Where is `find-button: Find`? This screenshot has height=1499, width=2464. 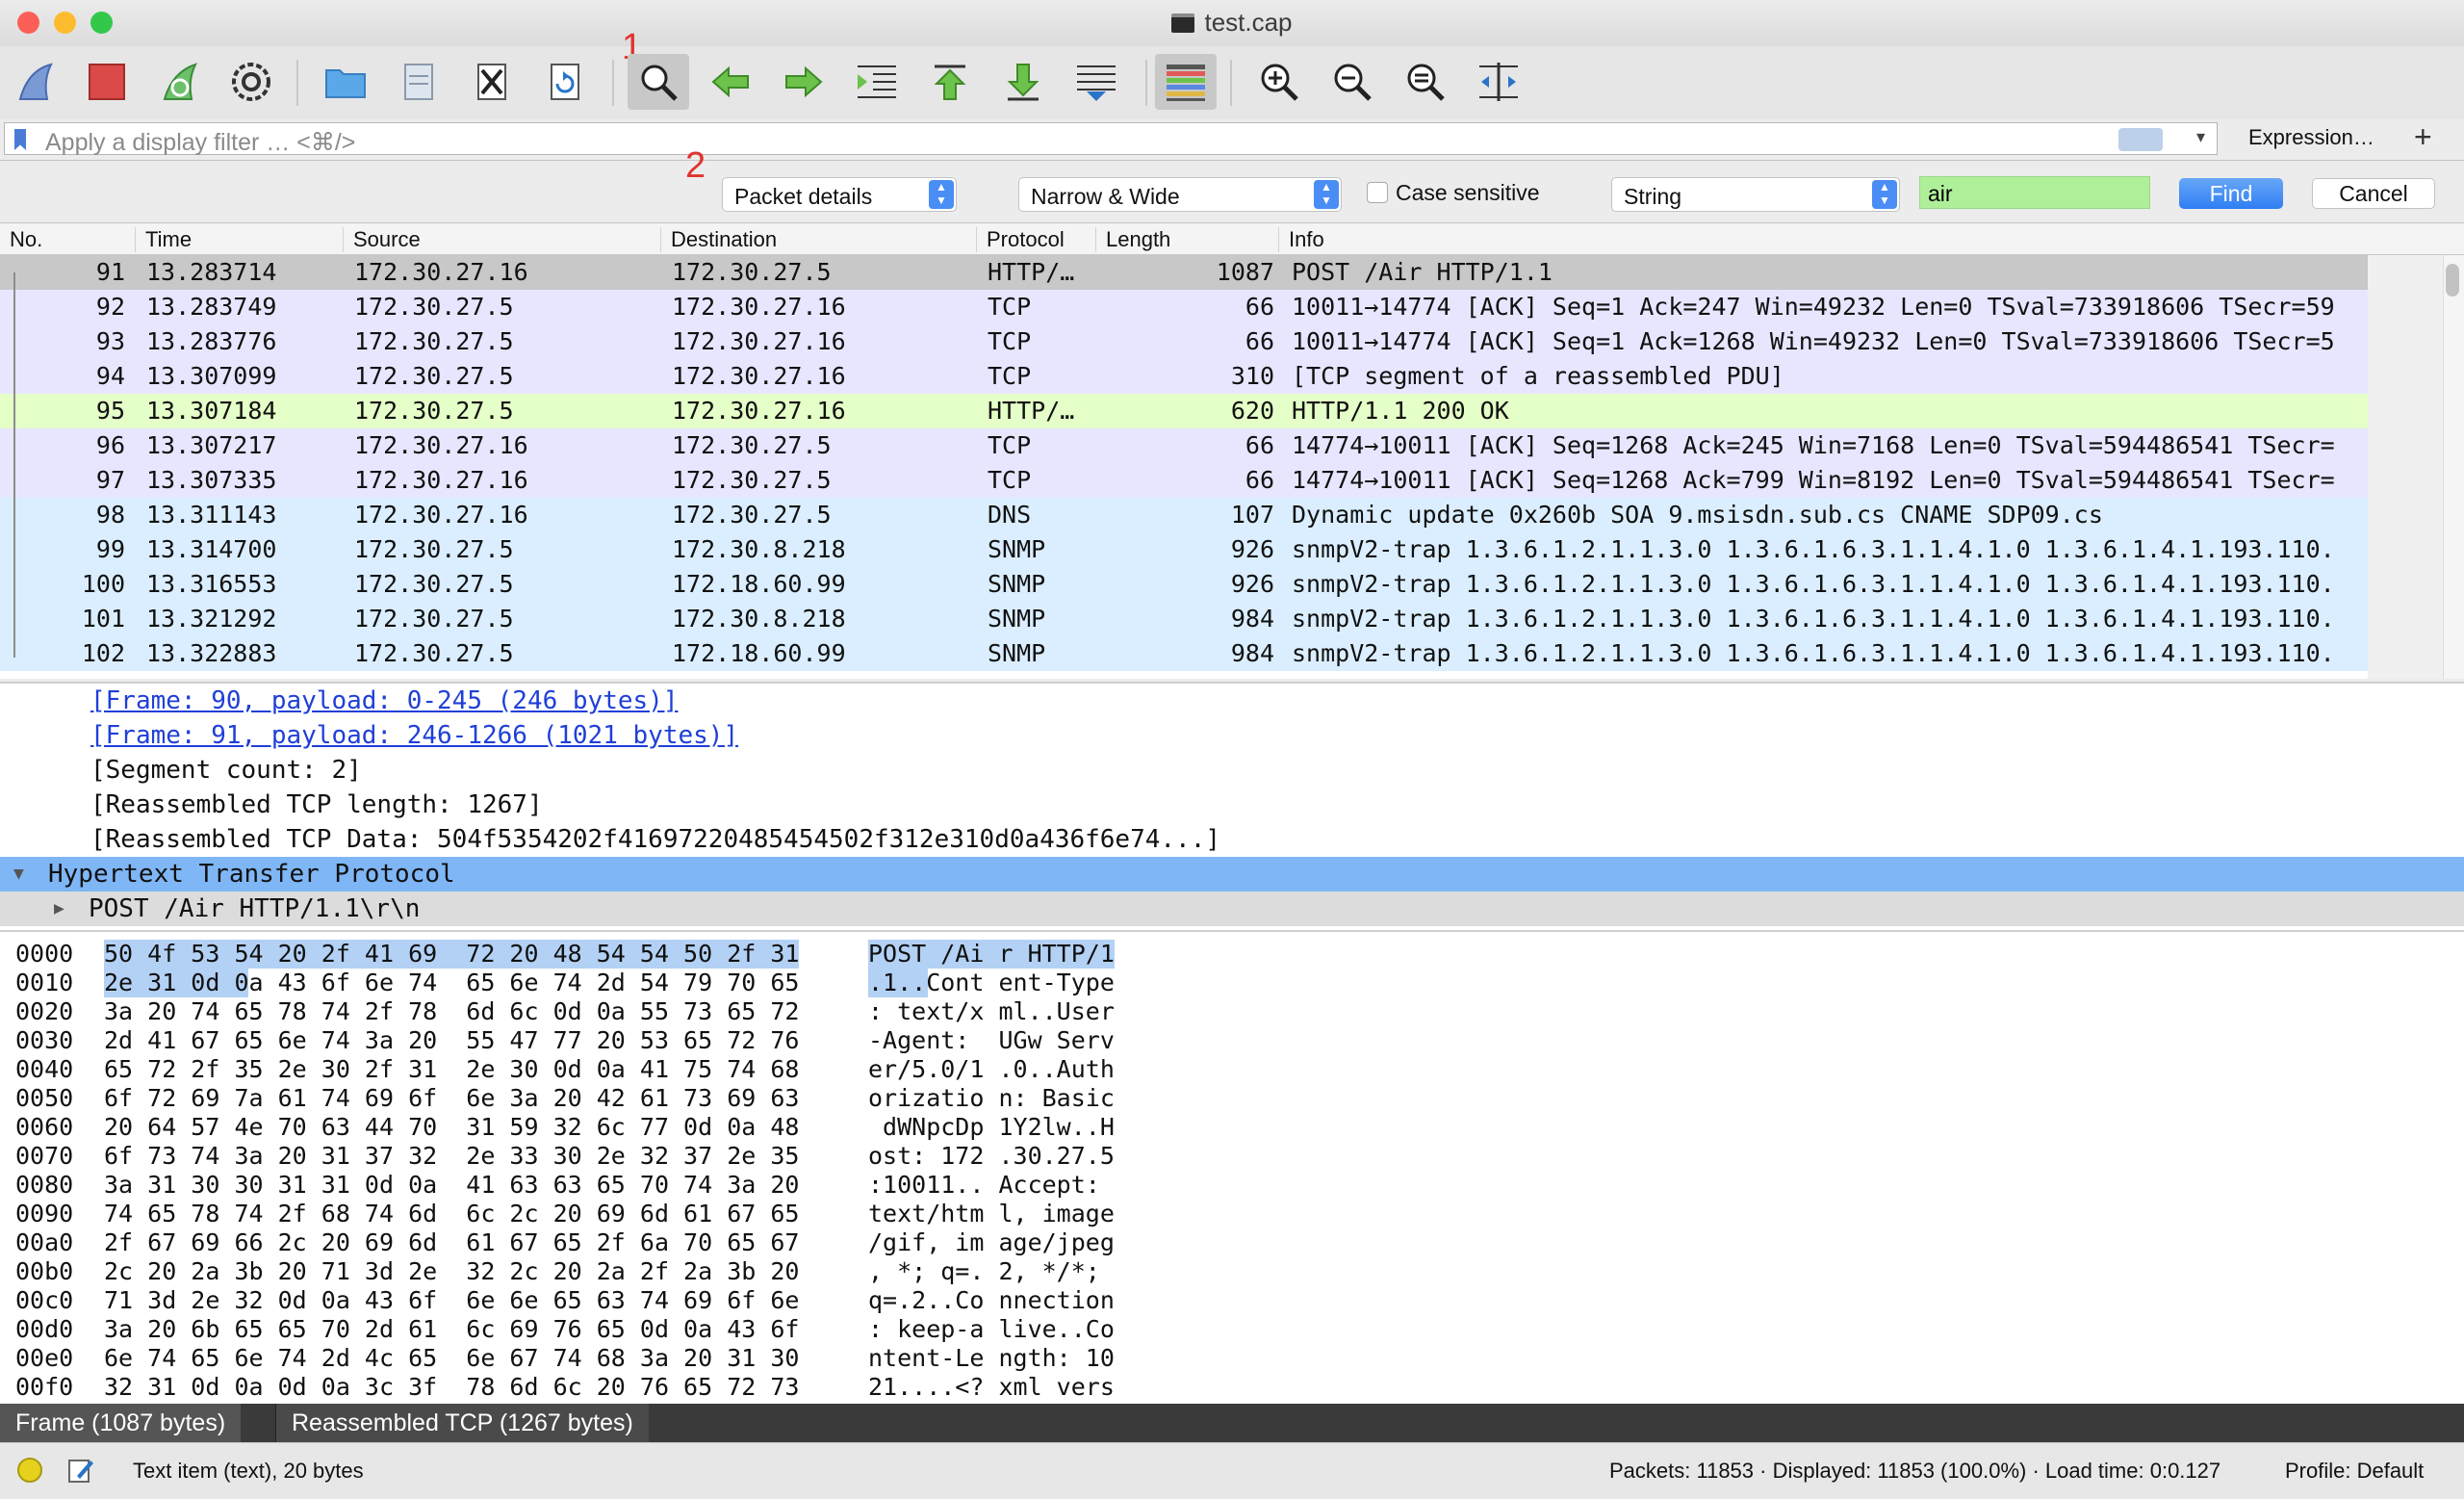
find-button: Find is located at coordinates (2231, 193).